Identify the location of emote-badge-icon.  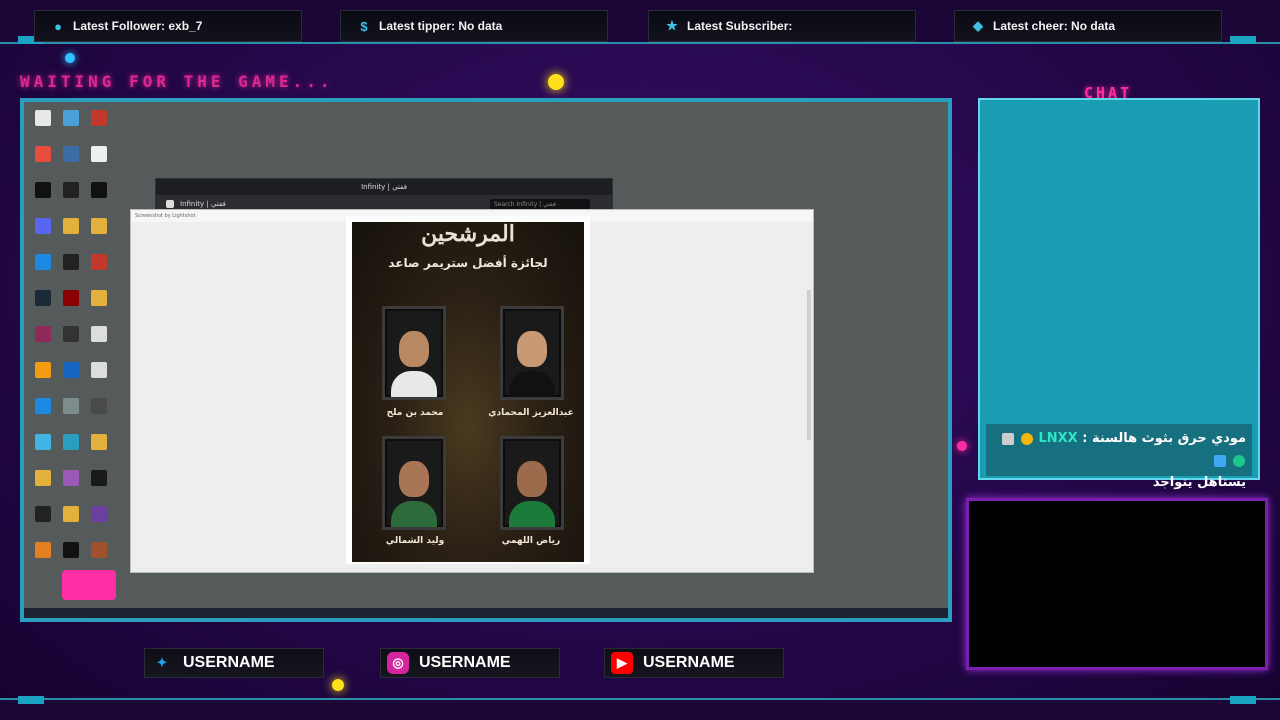
(1008, 438).